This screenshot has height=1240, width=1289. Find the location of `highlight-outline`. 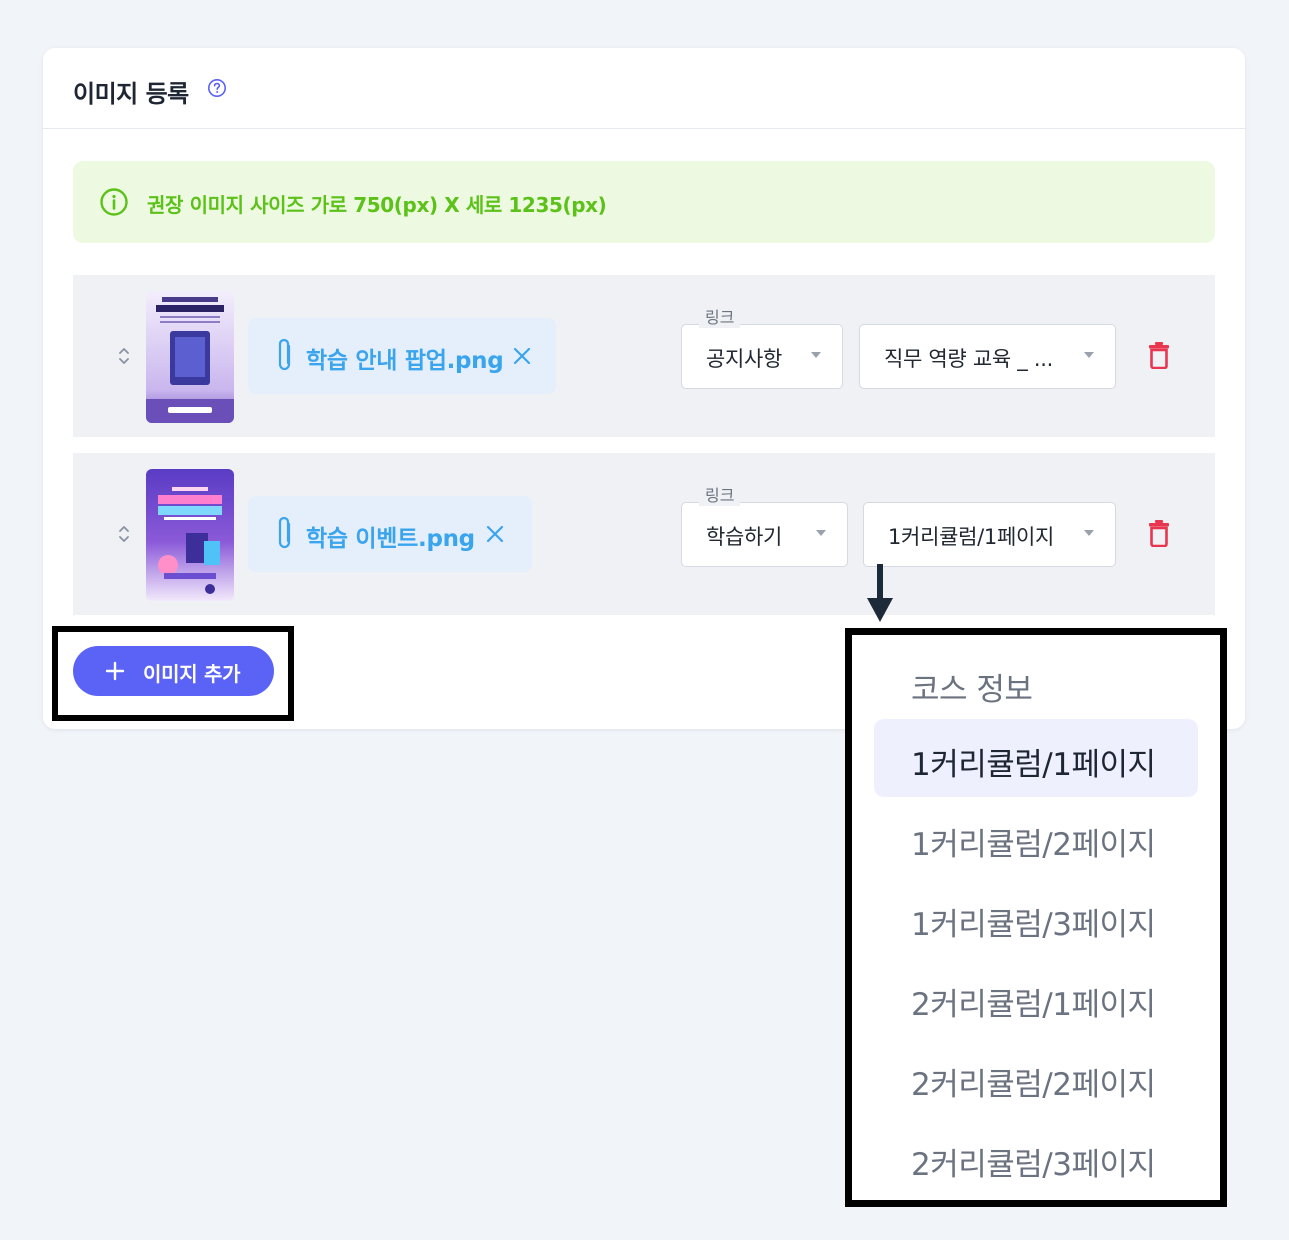

highlight-outline is located at coordinates (173, 673).